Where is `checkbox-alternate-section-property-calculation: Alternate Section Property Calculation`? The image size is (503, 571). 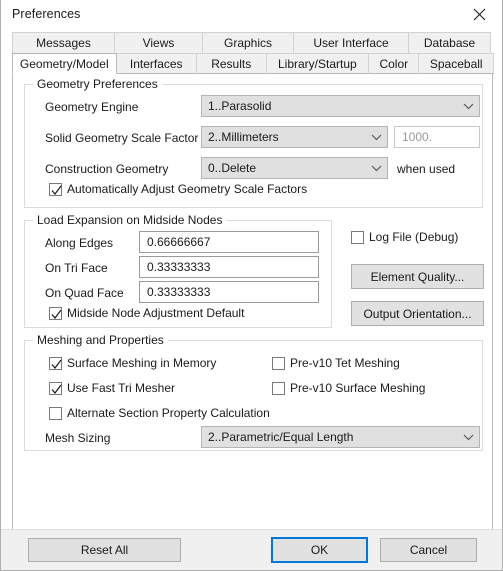
checkbox-alternate-section-property-calculation: Alternate Section Property Calculation is located at coordinates (159, 413).